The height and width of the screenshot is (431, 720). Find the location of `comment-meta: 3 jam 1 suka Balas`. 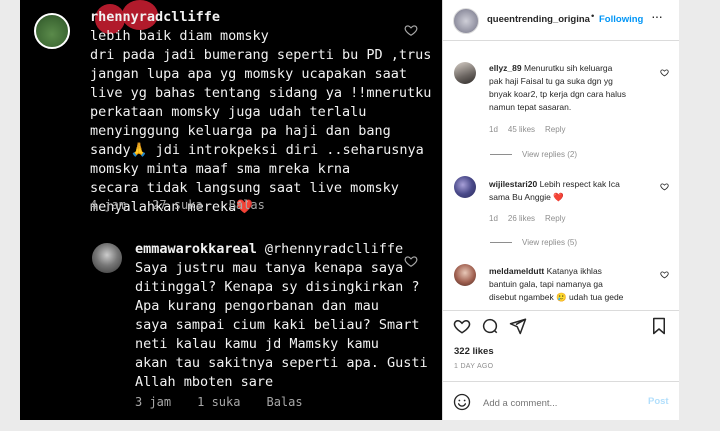

comment-meta: 3 jam 1 suka Balas is located at coordinates (232, 402).